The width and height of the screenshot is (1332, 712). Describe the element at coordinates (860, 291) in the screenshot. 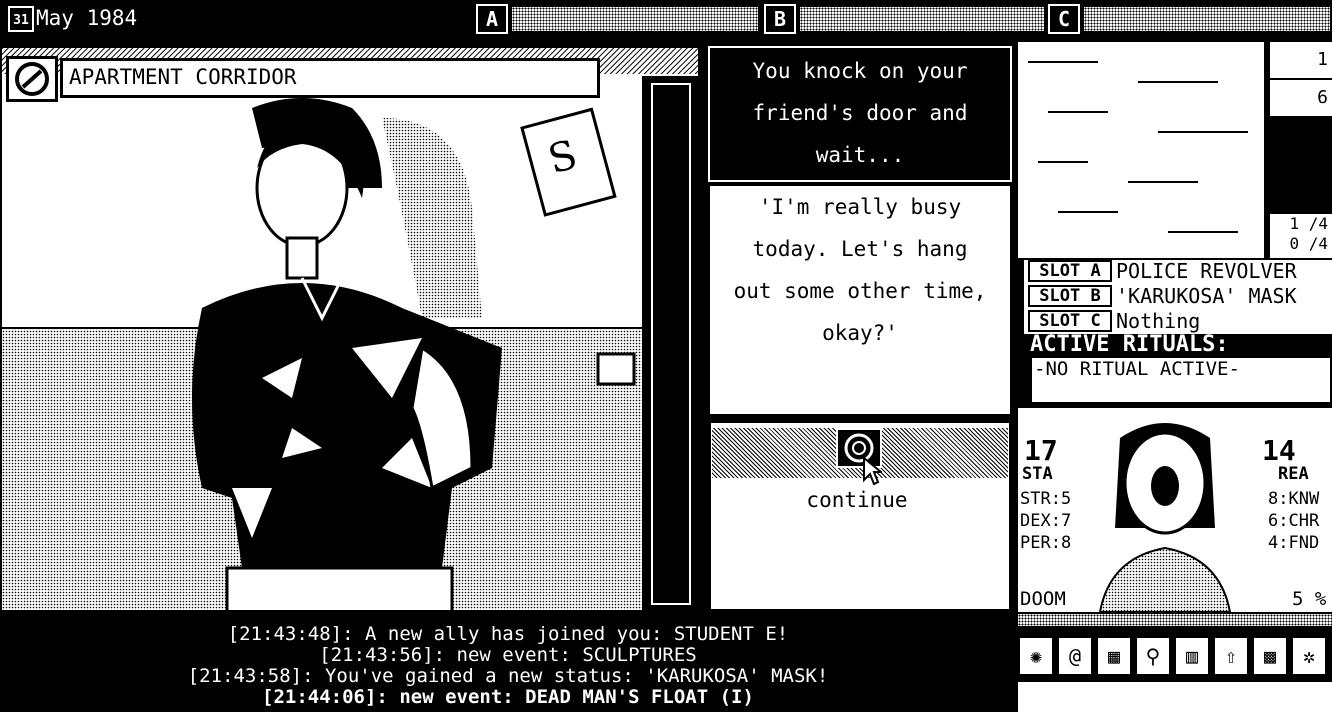

I see `speech-line: out some other time,` at that location.